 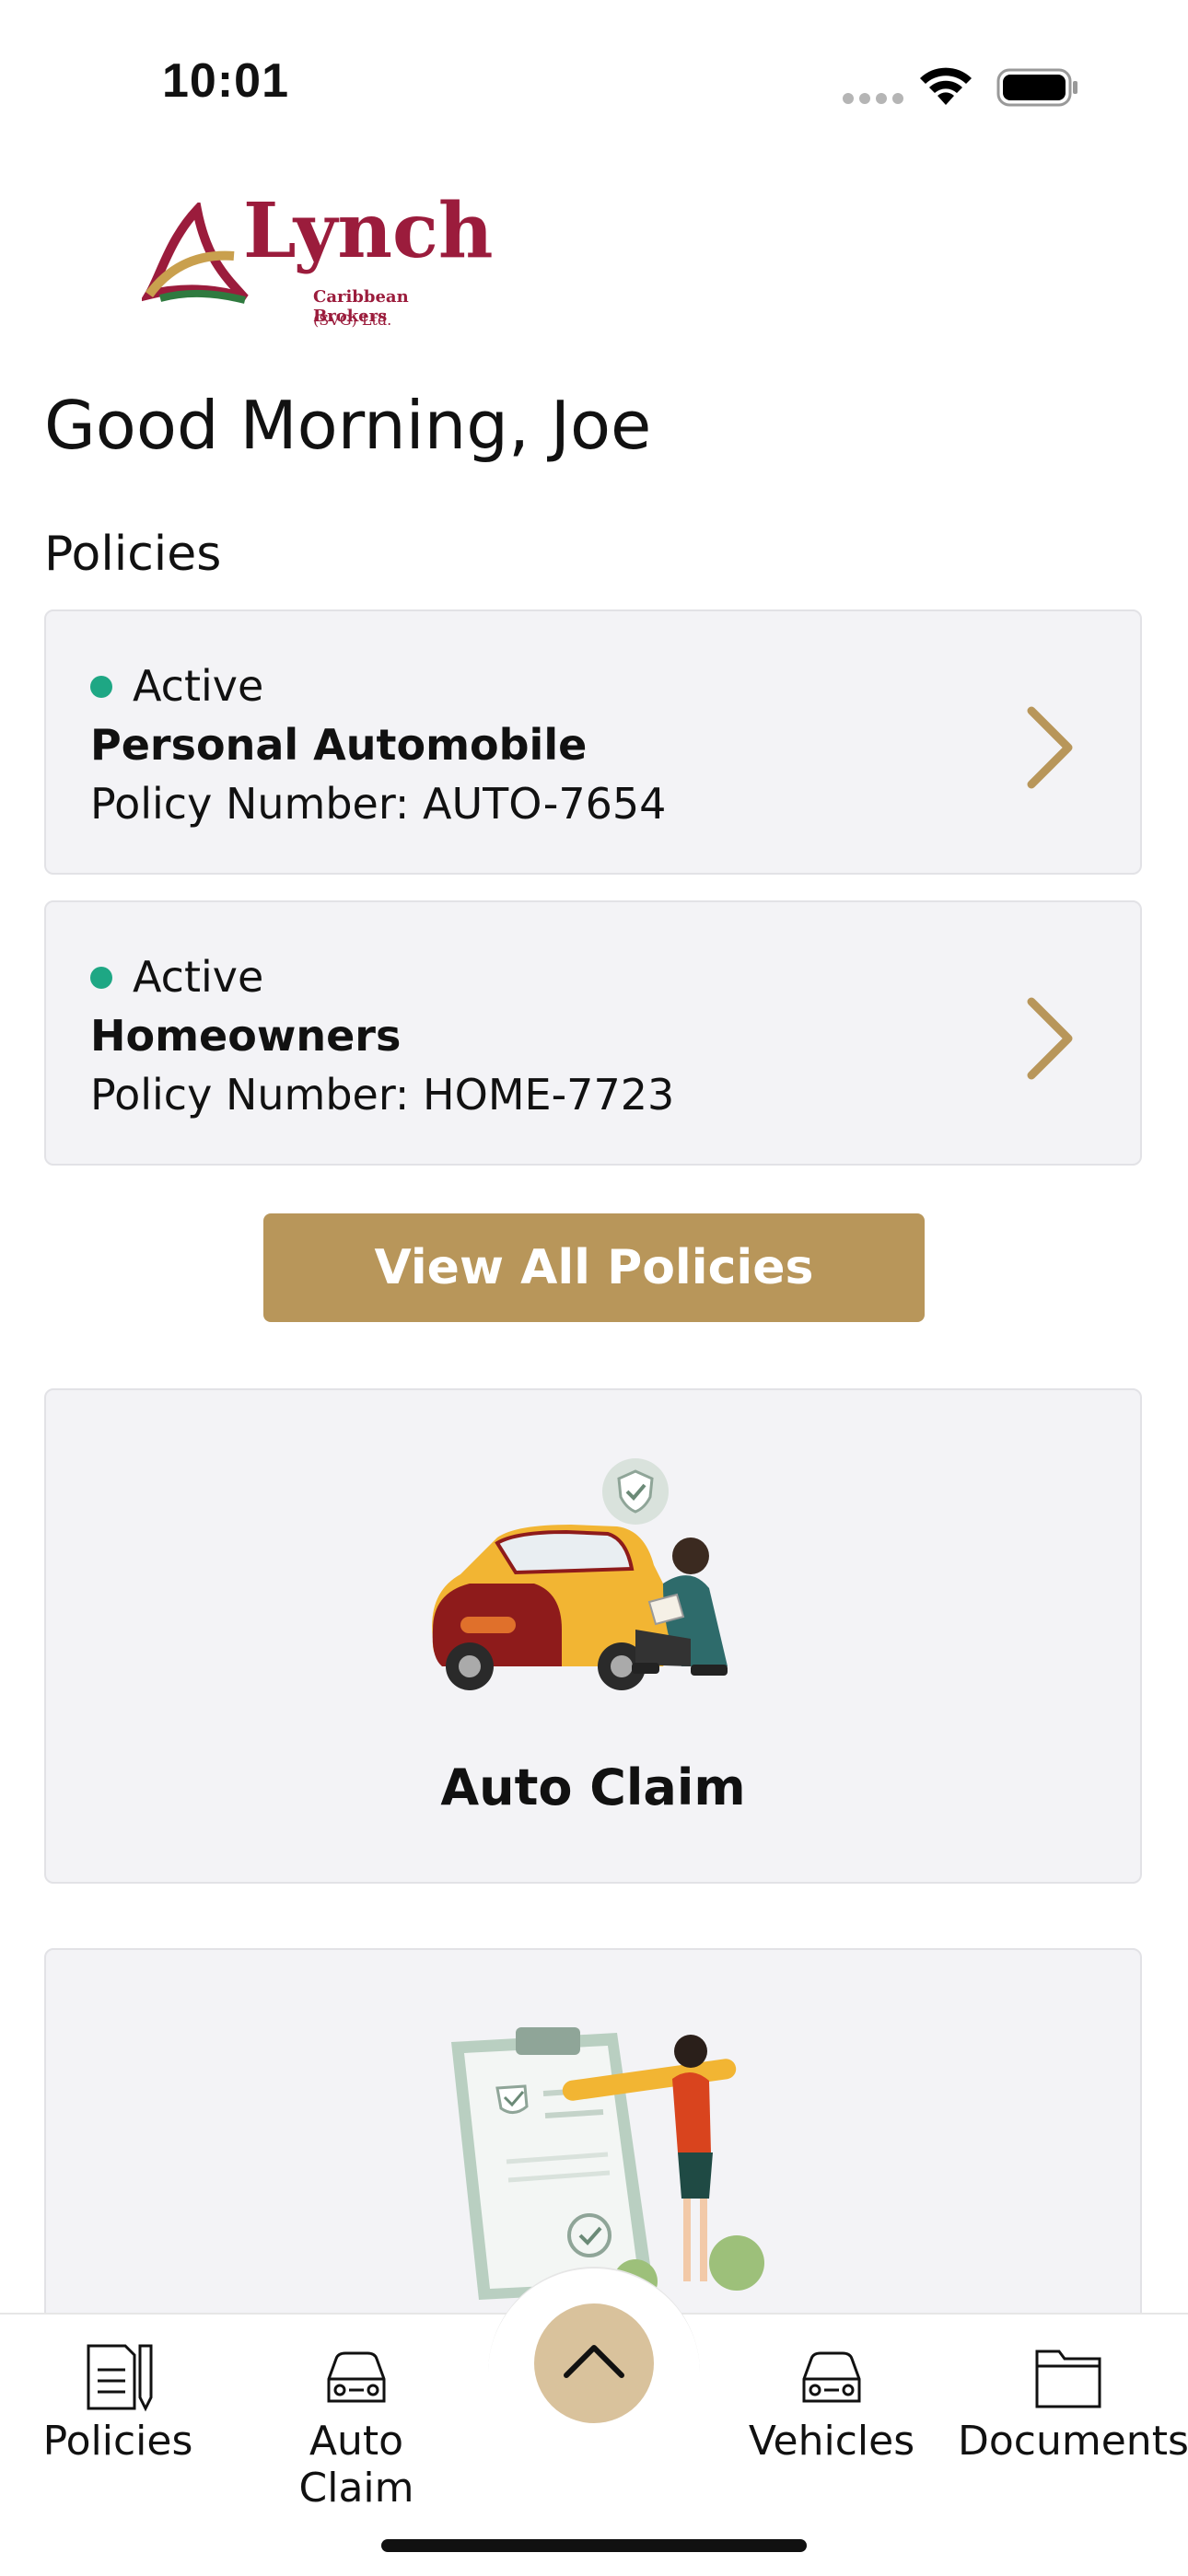 What do you see at coordinates (1036, 87) in the screenshot?
I see `battery-icon` at bounding box center [1036, 87].